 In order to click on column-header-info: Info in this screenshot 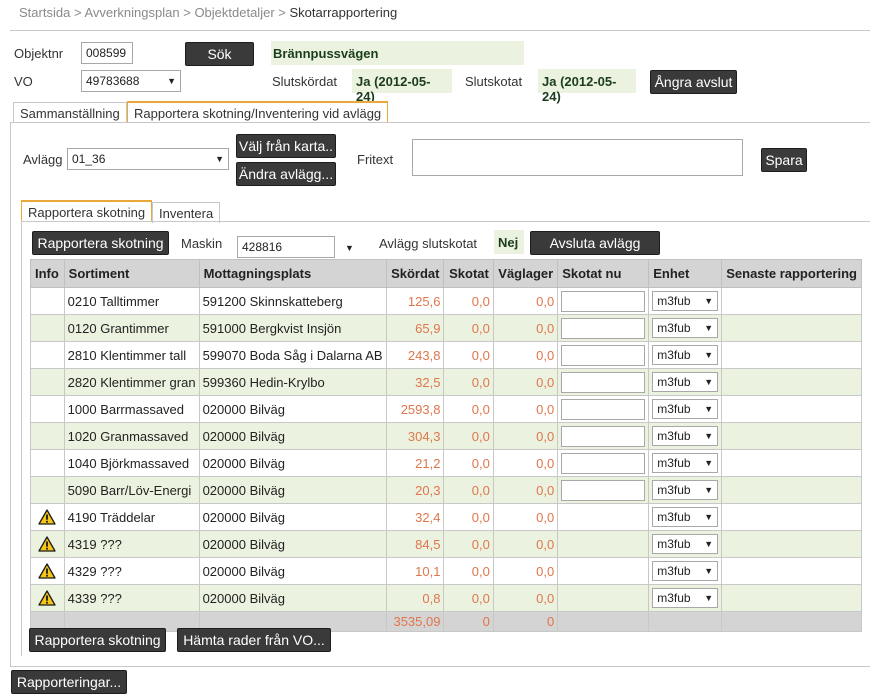, I will do `click(47, 273)`.